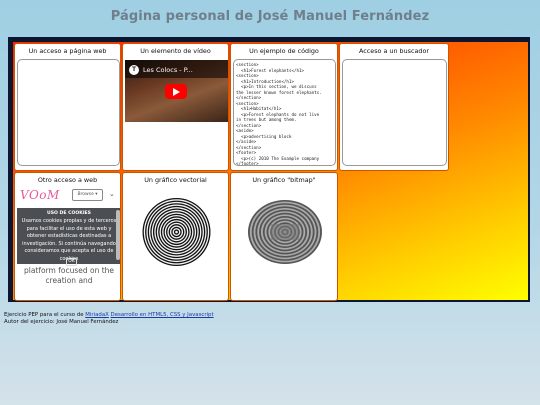 The width and height of the screenshot is (540, 405). What do you see at coordinates (68, 112) in the screenshot?
I see `web-iframe` at bounding box center [68, 112].